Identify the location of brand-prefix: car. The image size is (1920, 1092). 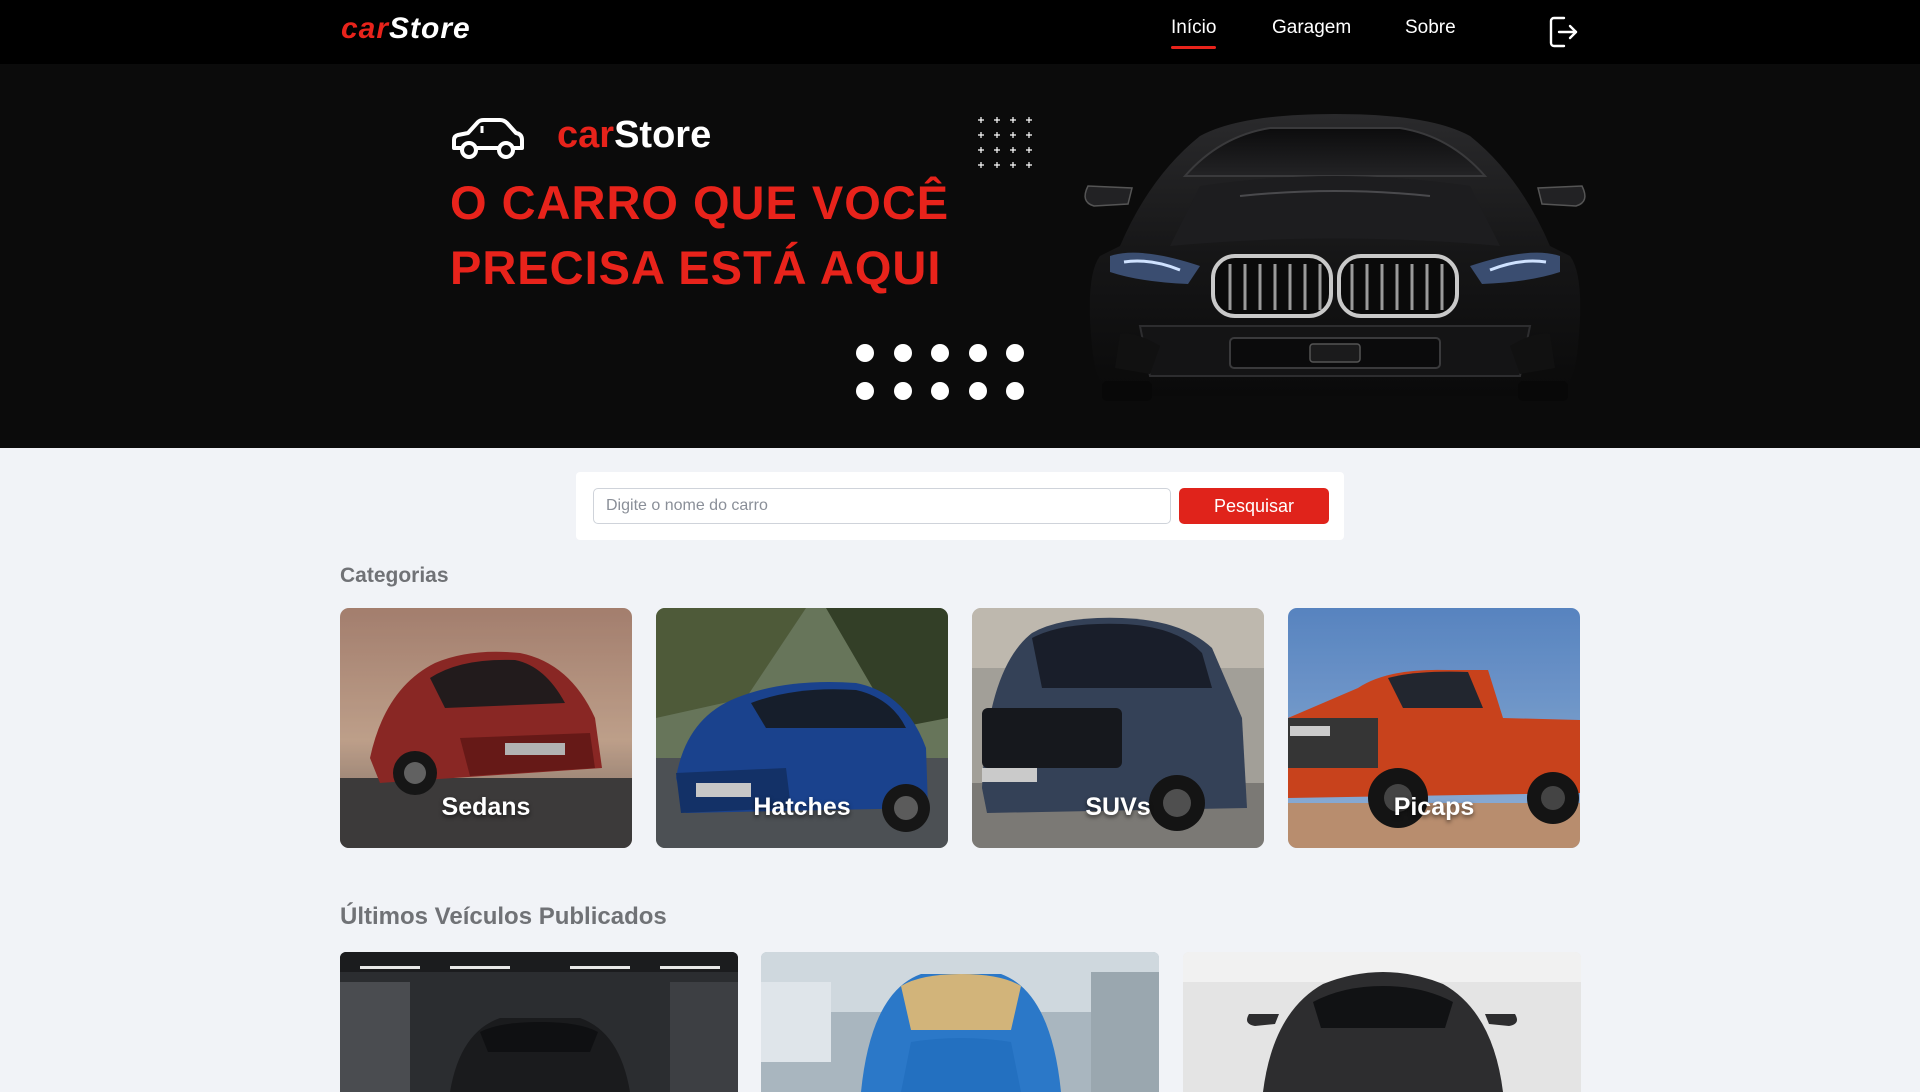
(365, 28).